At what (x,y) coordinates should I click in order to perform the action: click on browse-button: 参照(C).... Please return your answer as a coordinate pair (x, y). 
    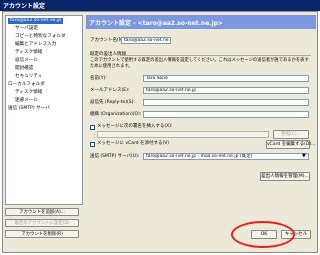
    Looking at the image, I should click on (291, 134).